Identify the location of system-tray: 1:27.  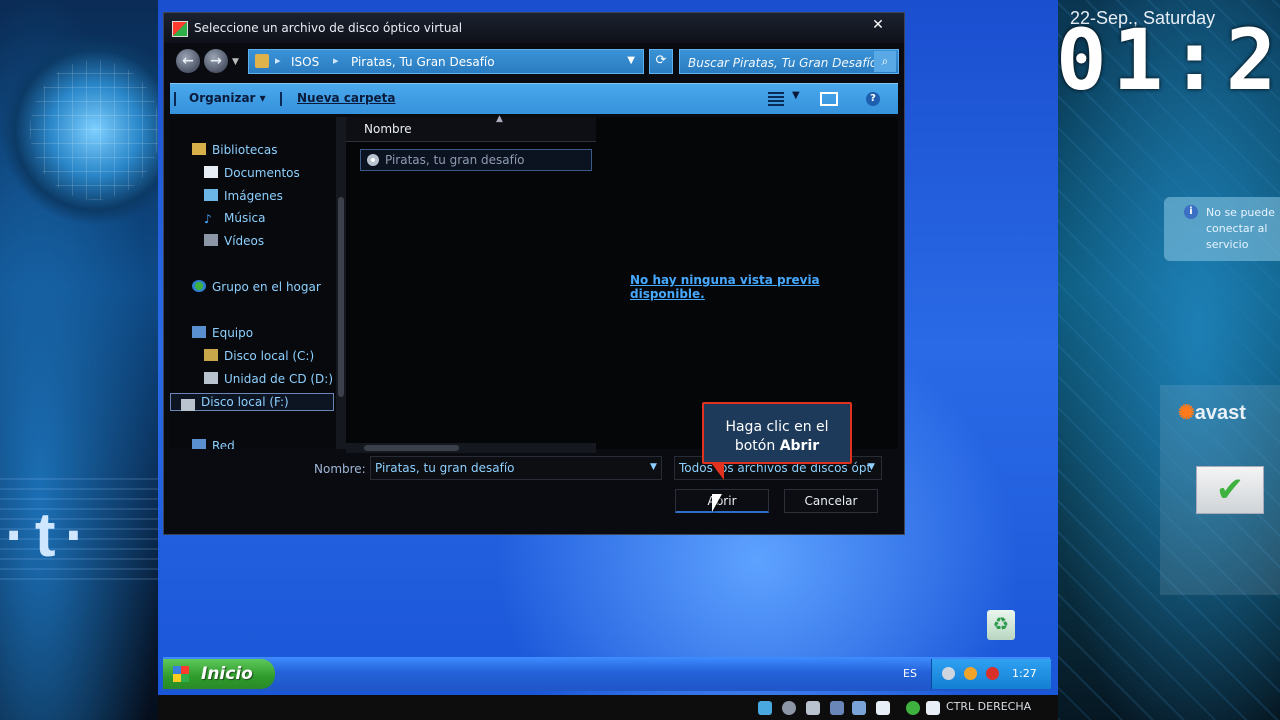
(991, 674).